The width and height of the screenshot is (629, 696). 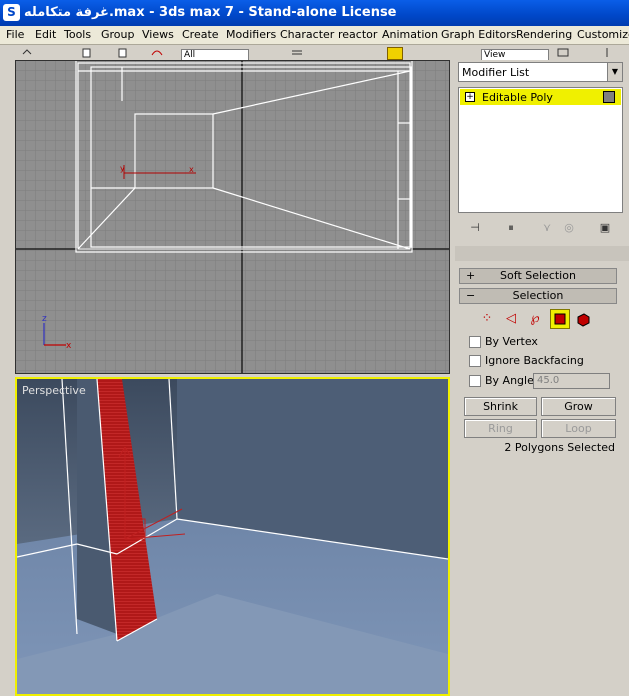 What do you see at coordinates (560, 319) in the screenshot?
I see `polygon-mode-icon` at bounding box center [560, 319].